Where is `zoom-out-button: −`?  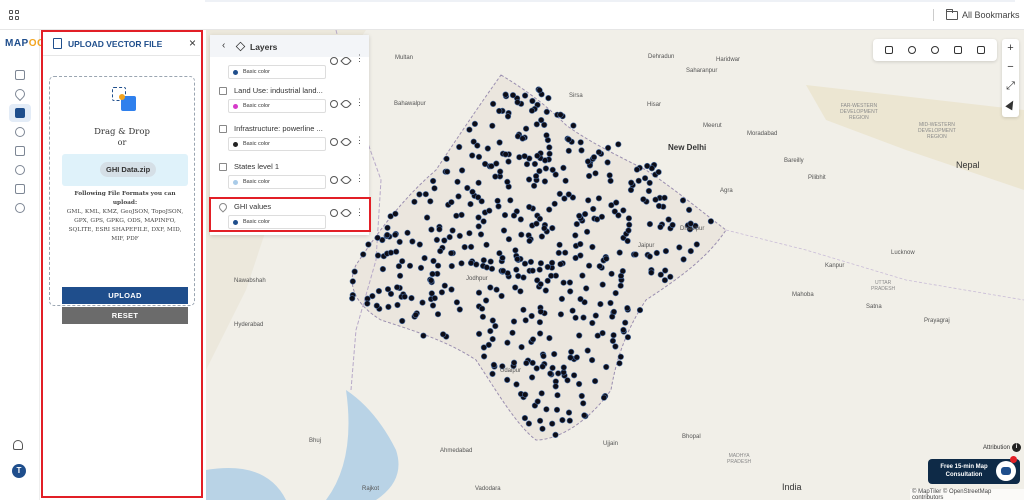
zoom-out-button: − is located at coordinates (1010, 67).